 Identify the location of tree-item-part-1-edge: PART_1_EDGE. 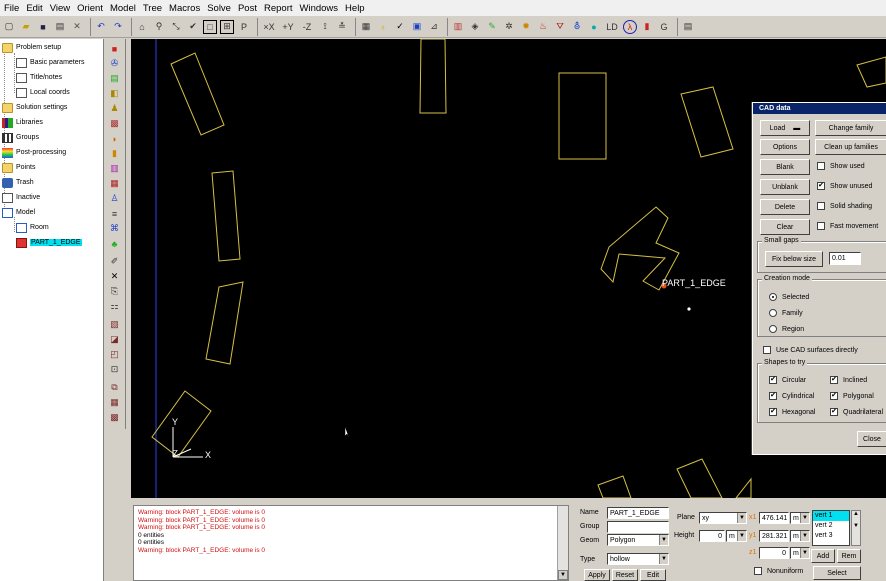
(49, 242).